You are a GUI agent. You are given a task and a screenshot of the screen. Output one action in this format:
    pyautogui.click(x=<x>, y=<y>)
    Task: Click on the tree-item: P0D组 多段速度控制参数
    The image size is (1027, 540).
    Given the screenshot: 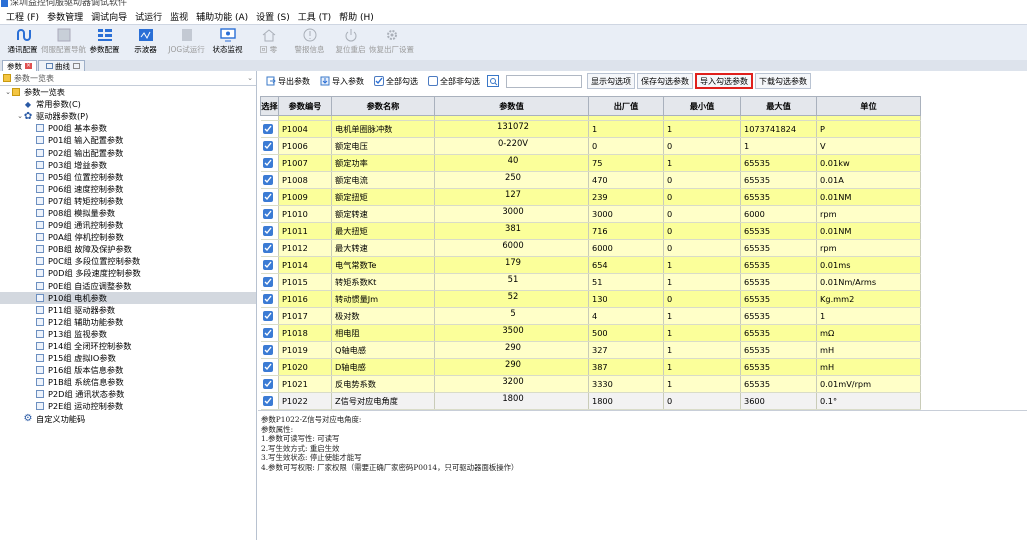 What is the action you would take?
    pyautogui.click(x=128, y=273)
    